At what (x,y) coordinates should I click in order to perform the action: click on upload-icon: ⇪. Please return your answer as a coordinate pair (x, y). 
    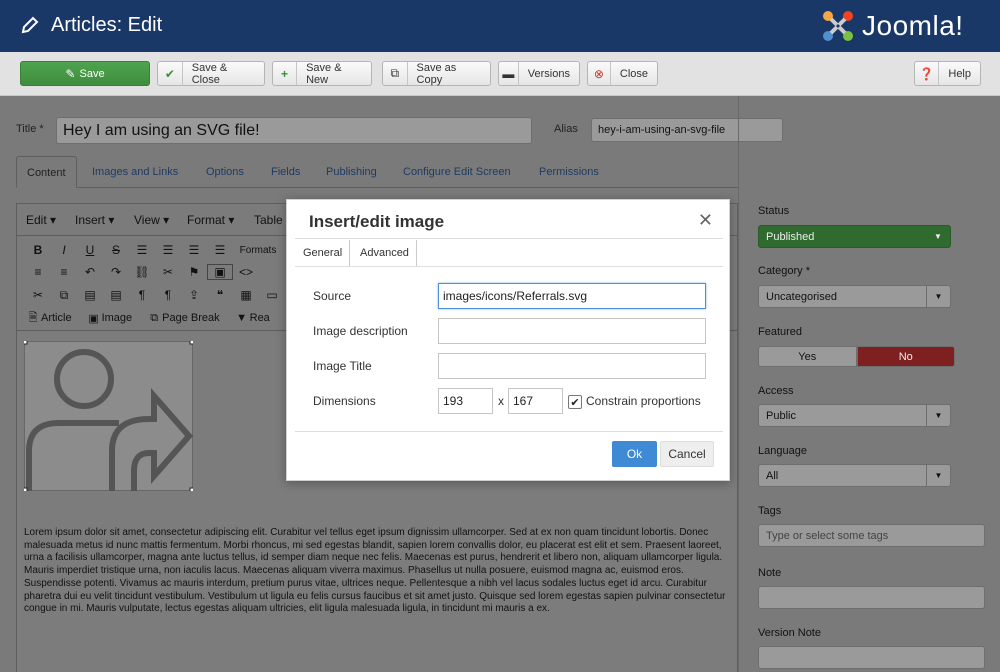
    Looking at the image, I should click on (194, 295).